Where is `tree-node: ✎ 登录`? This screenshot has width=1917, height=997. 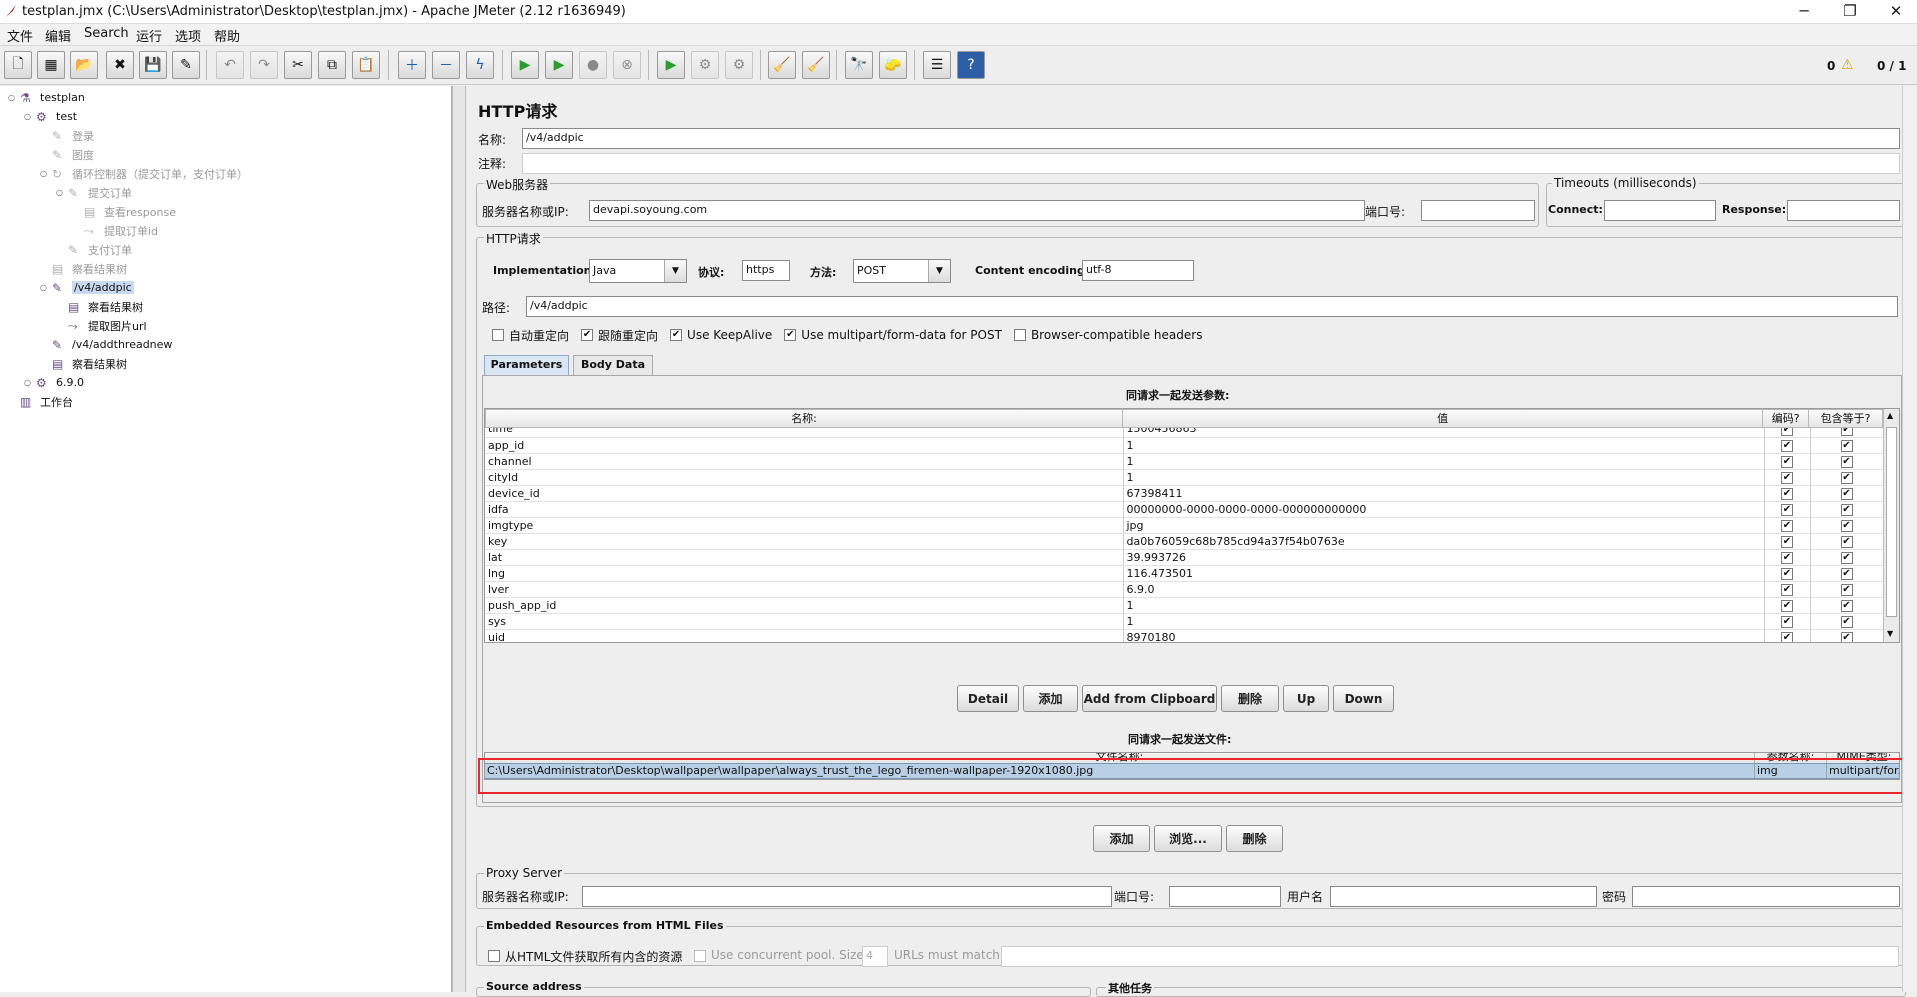
tree-node: ✎ 登录 is located at coordinates (225, 135).